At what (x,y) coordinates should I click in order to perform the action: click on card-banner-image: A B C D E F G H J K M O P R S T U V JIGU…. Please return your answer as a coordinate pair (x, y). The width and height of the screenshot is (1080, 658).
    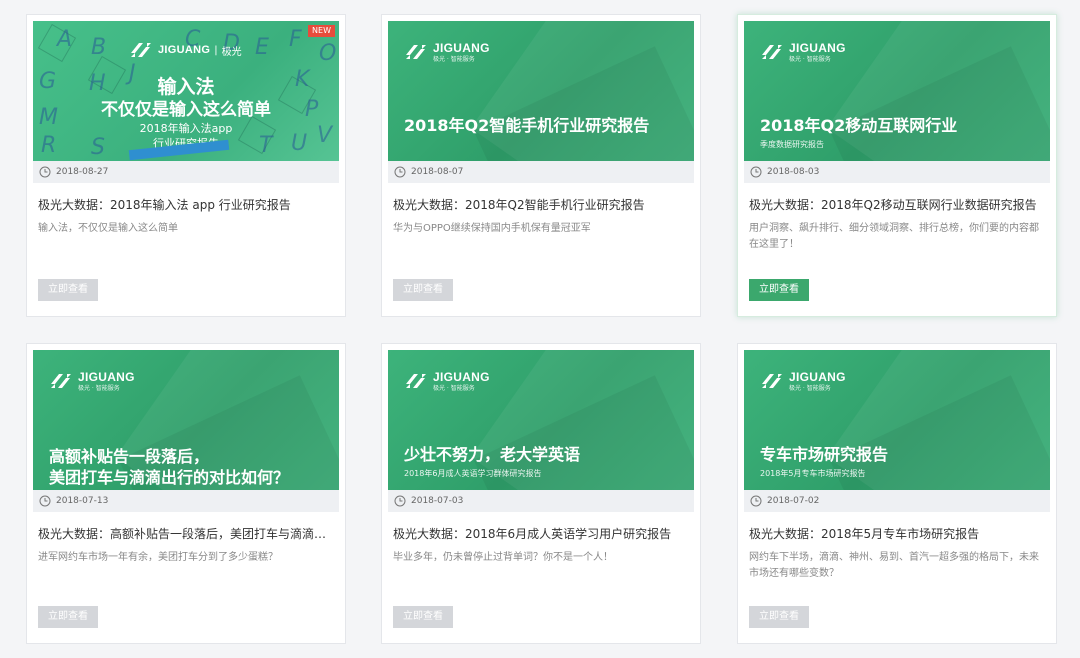
    Looking at the image, I should click on (186, 91).